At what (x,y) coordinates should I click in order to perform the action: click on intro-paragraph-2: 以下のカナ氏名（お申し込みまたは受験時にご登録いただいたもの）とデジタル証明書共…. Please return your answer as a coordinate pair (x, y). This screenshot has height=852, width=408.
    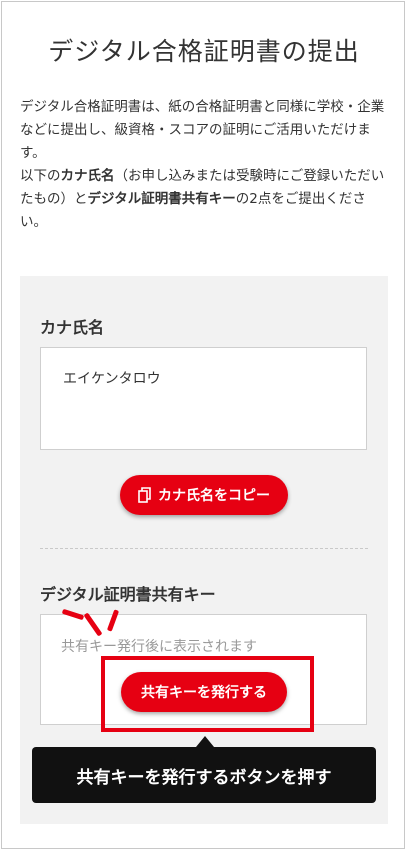
    Looking at the image, I should click on (205, 199).